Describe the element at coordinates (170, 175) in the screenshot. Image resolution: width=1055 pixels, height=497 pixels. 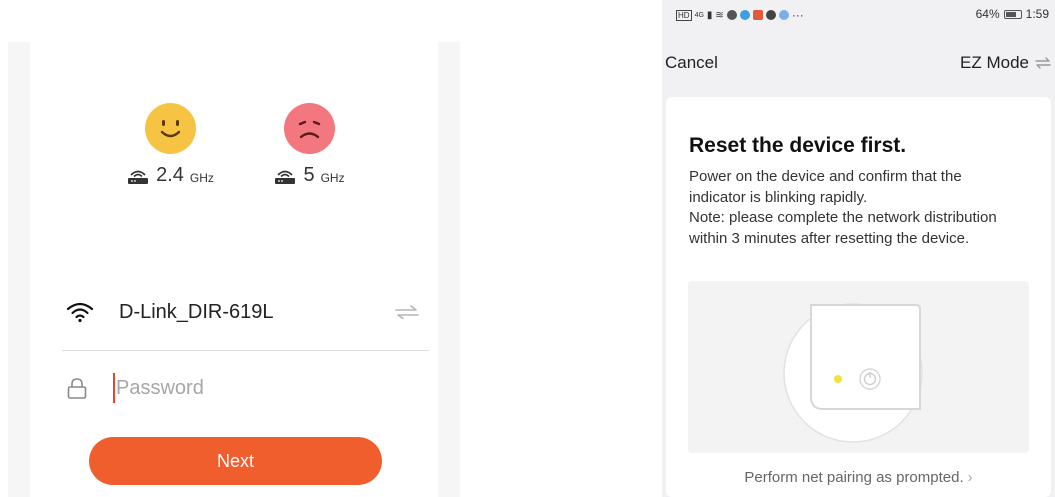
I see `band-frequency: 2.4` at that location.